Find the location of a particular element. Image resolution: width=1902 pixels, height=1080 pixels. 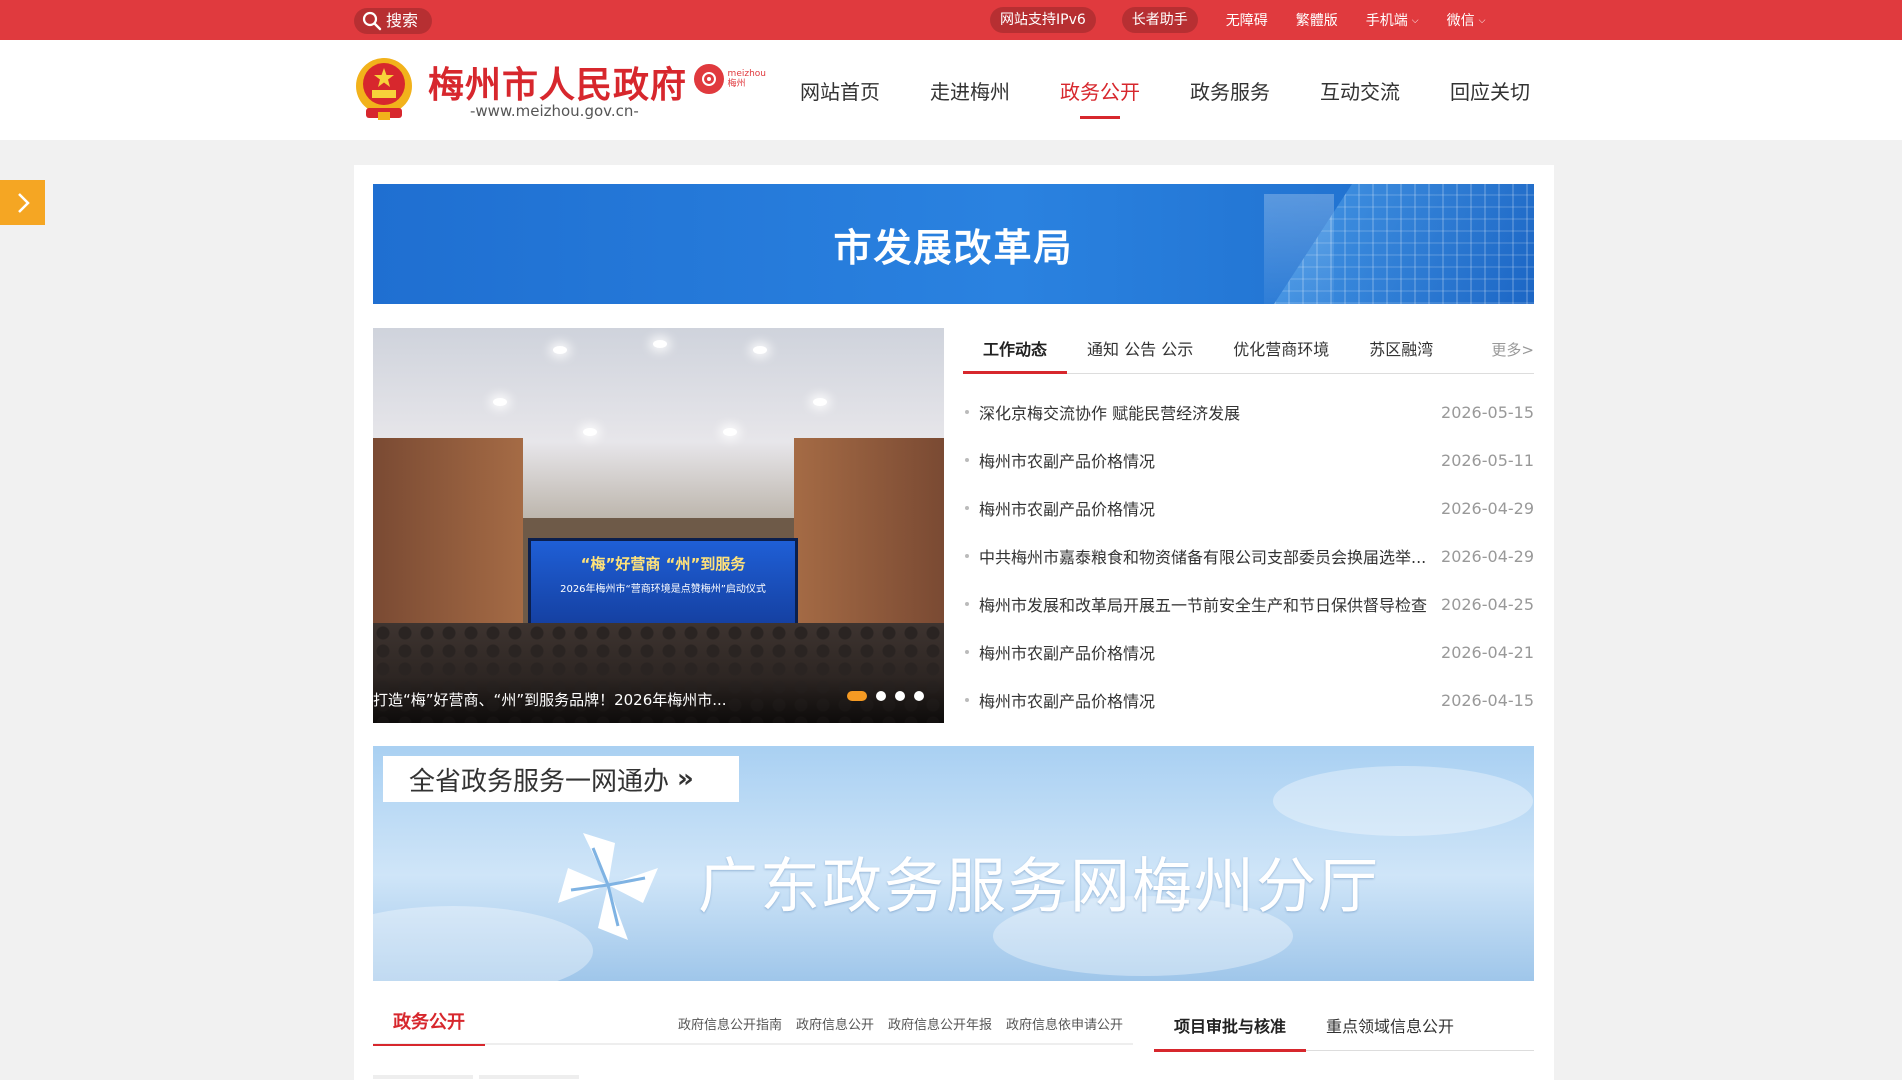

ipv6-link: 网站支持IPv6 is located at coordinates (1043, 20).